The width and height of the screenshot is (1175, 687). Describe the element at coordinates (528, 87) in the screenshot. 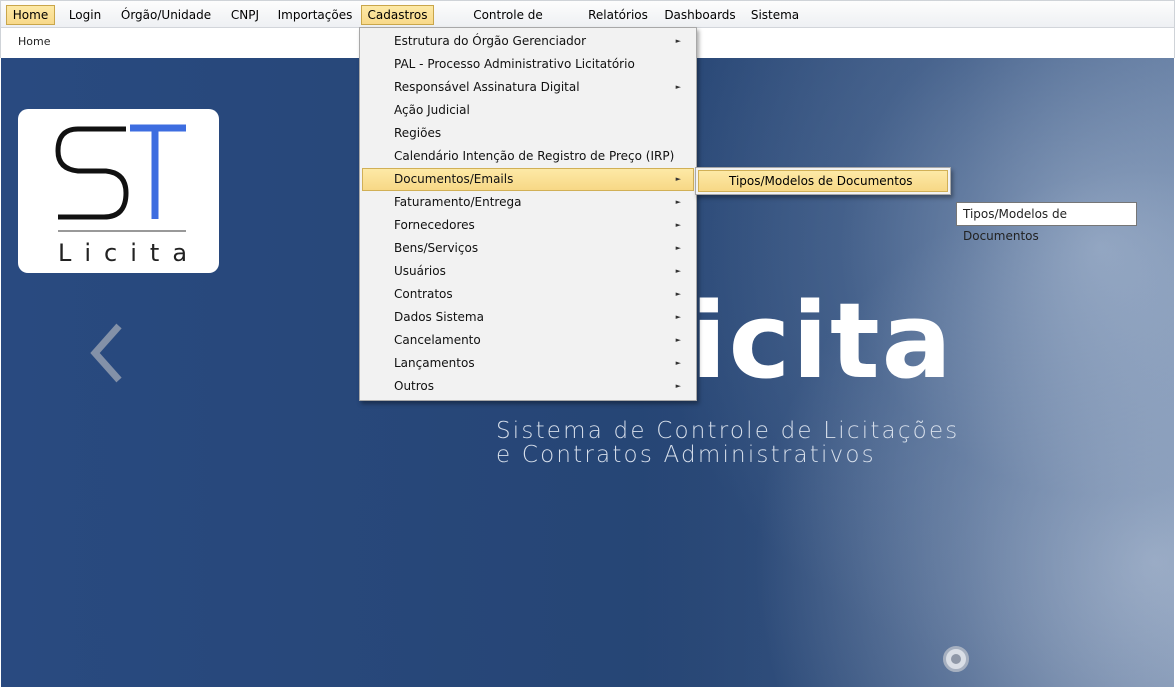

I see `dropdown-item-responsavel-assinatura: Responsável Assinatura Digital ►` at that location.